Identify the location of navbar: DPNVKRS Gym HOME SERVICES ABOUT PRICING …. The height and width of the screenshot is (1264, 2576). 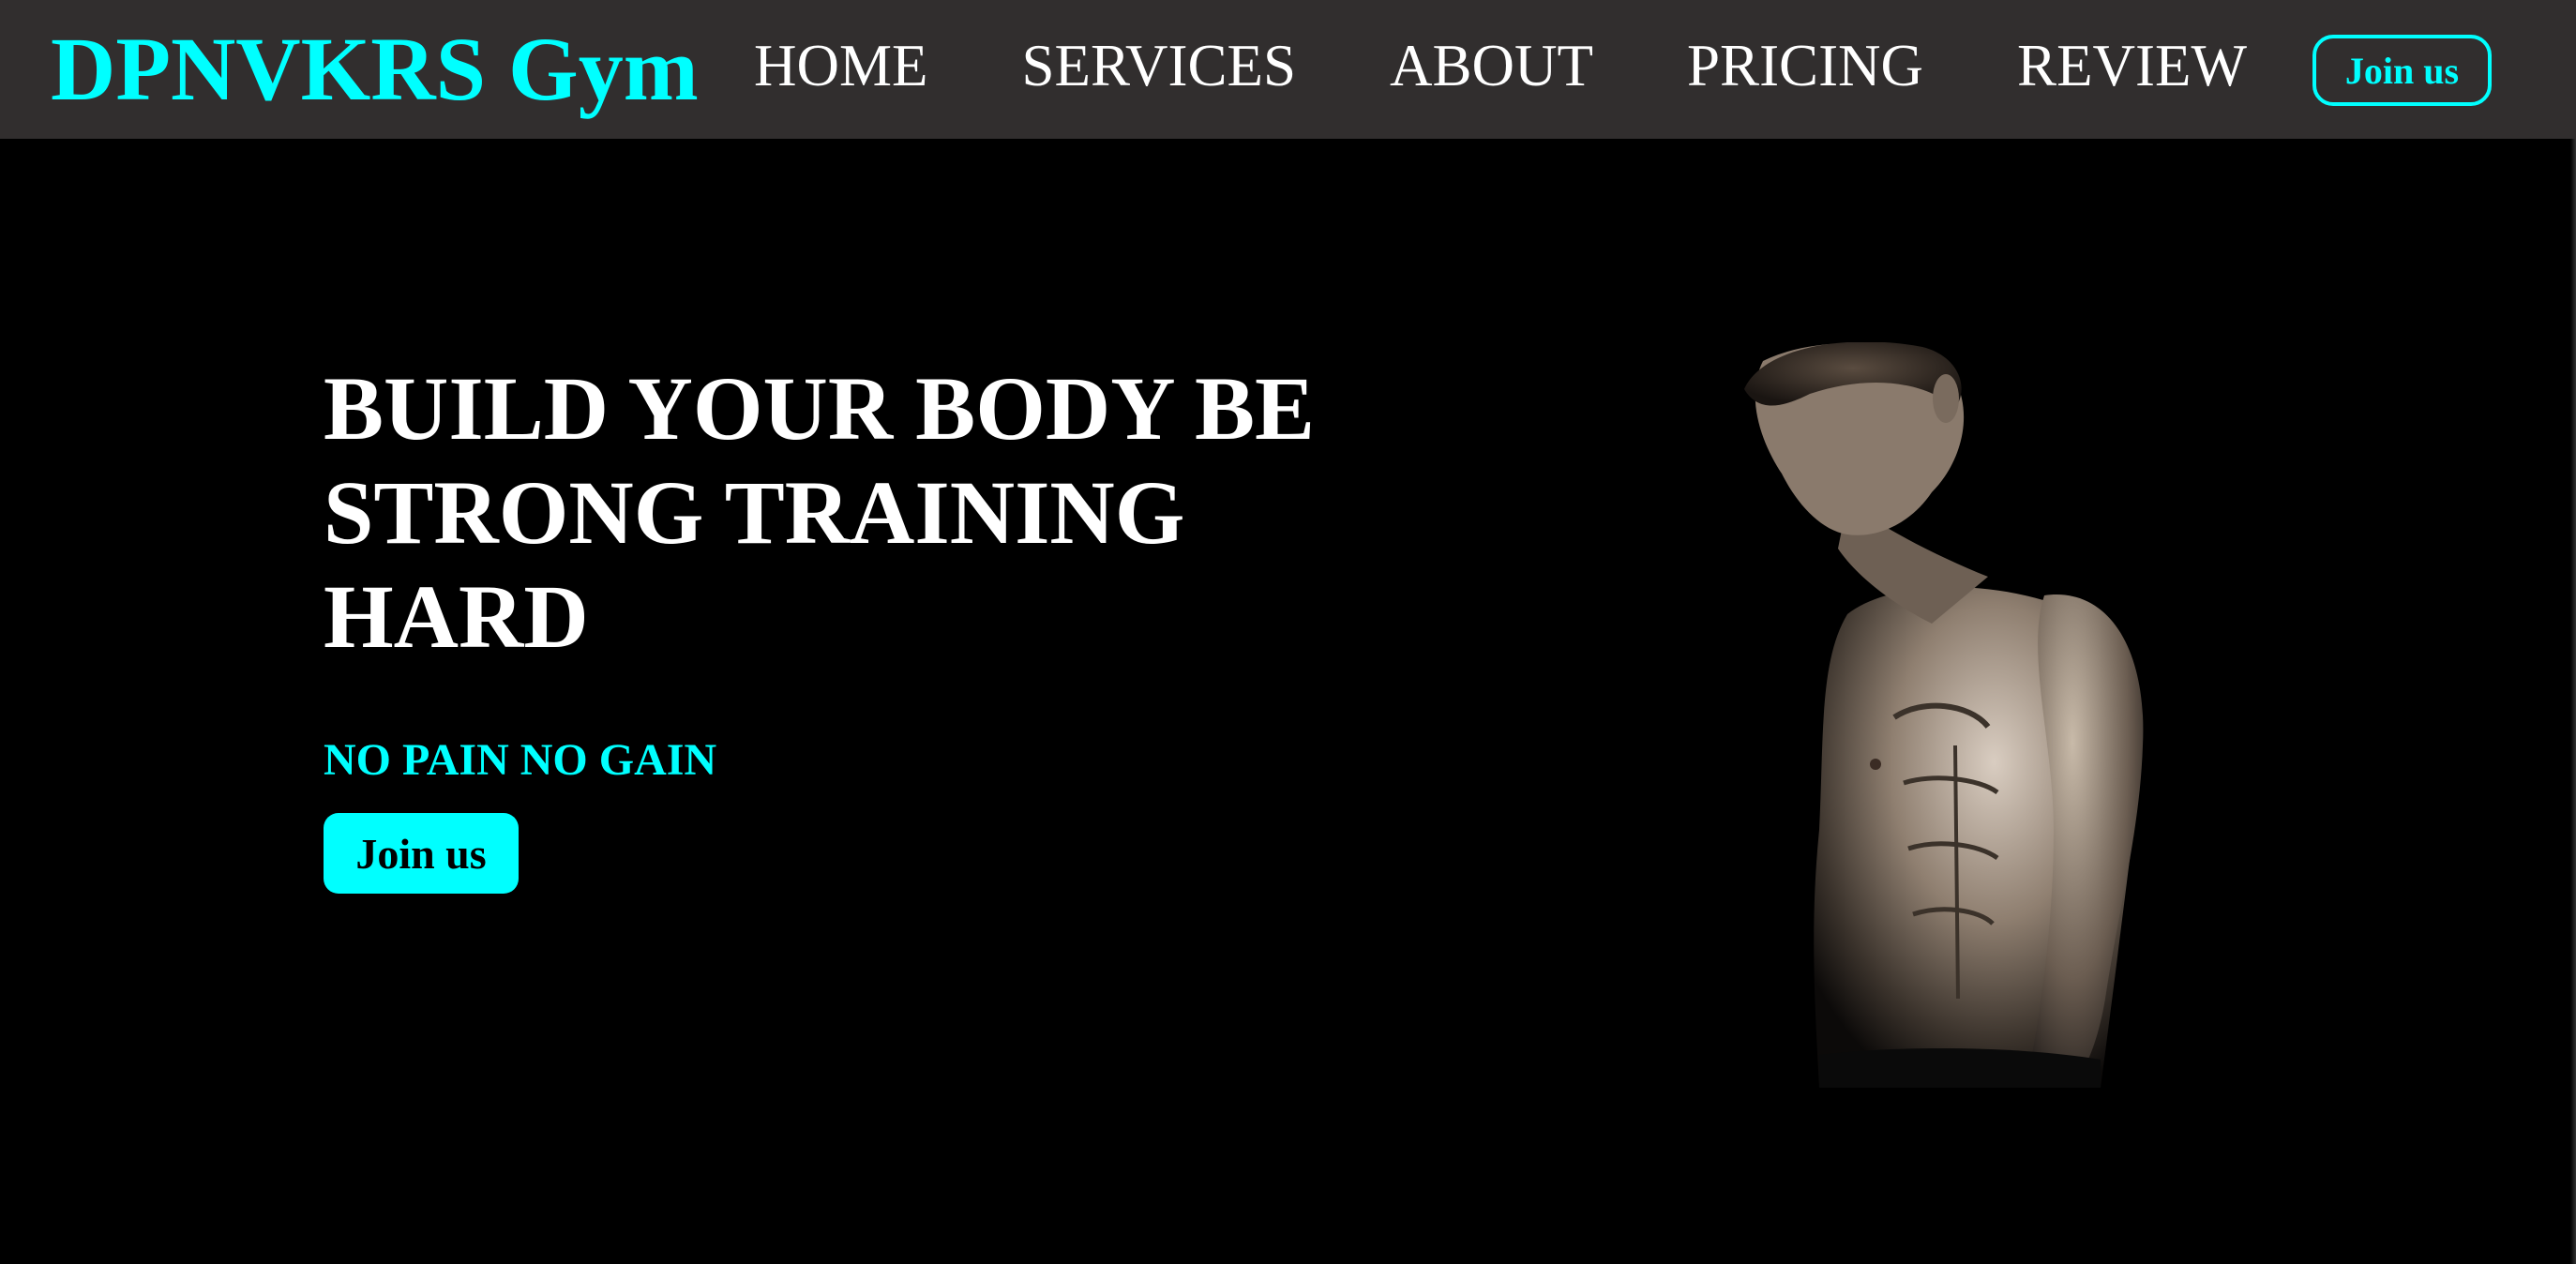
(1288, 69).